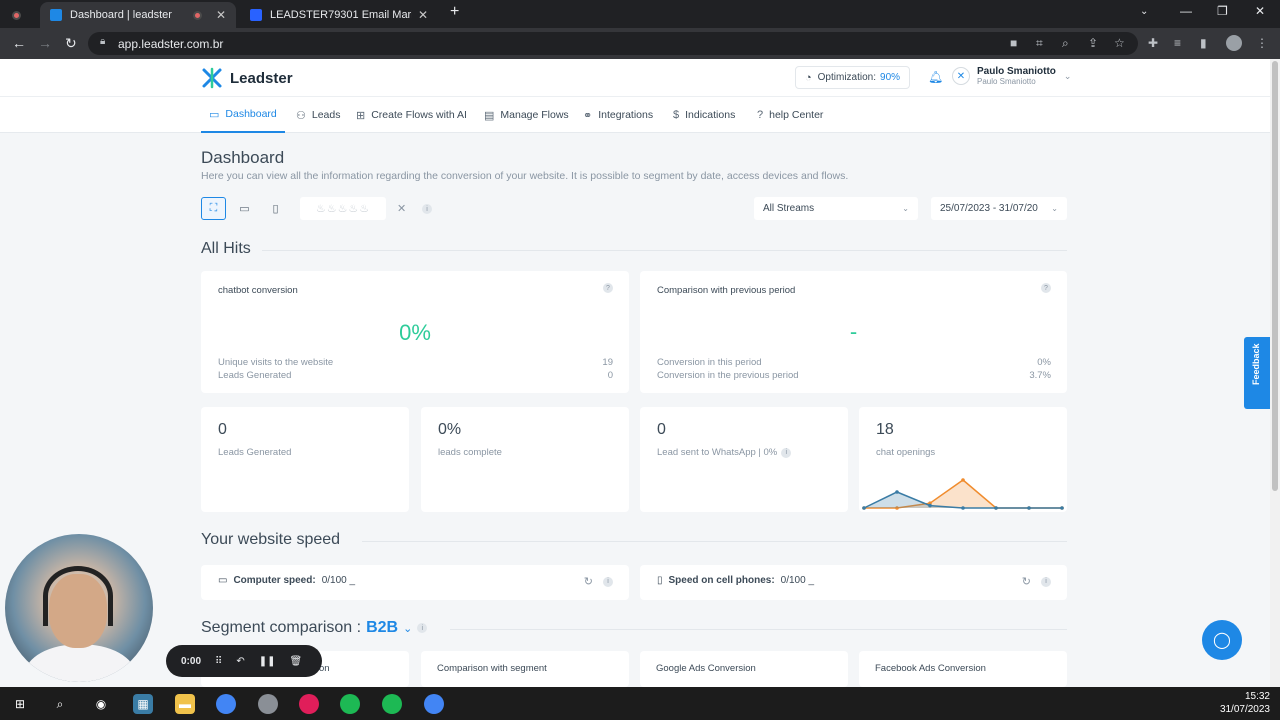 This screenshot has height=720, width=1280. Describe the element at coordinates (314, 628) in the screenshot. I see `segment-comparison-title: Segment comparison : B2B ⌄ i` at that location.